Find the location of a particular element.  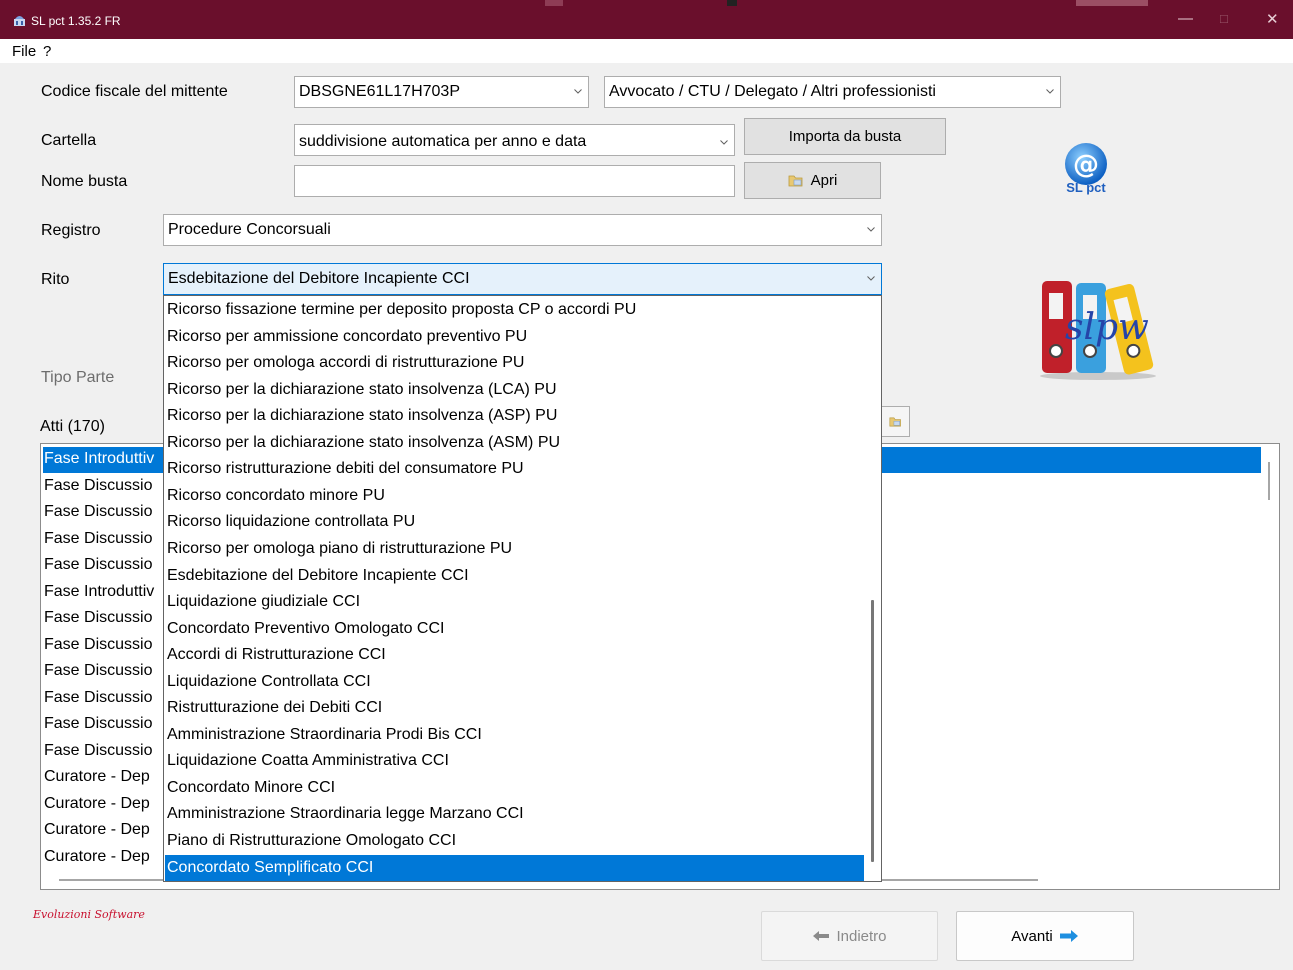

window-title: SL pct 1.35.2 FR is located at coordinates (76, 21).